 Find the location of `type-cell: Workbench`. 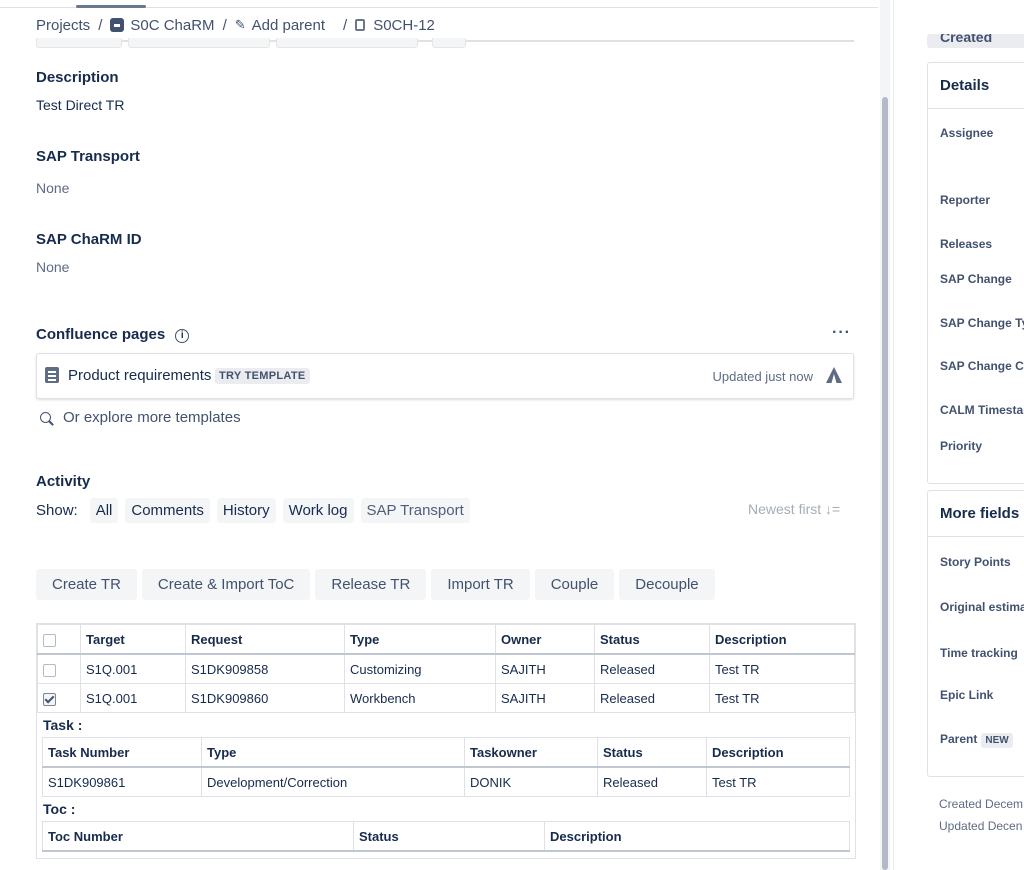

type-cell: Workbench is located at coordinates (420, 698).